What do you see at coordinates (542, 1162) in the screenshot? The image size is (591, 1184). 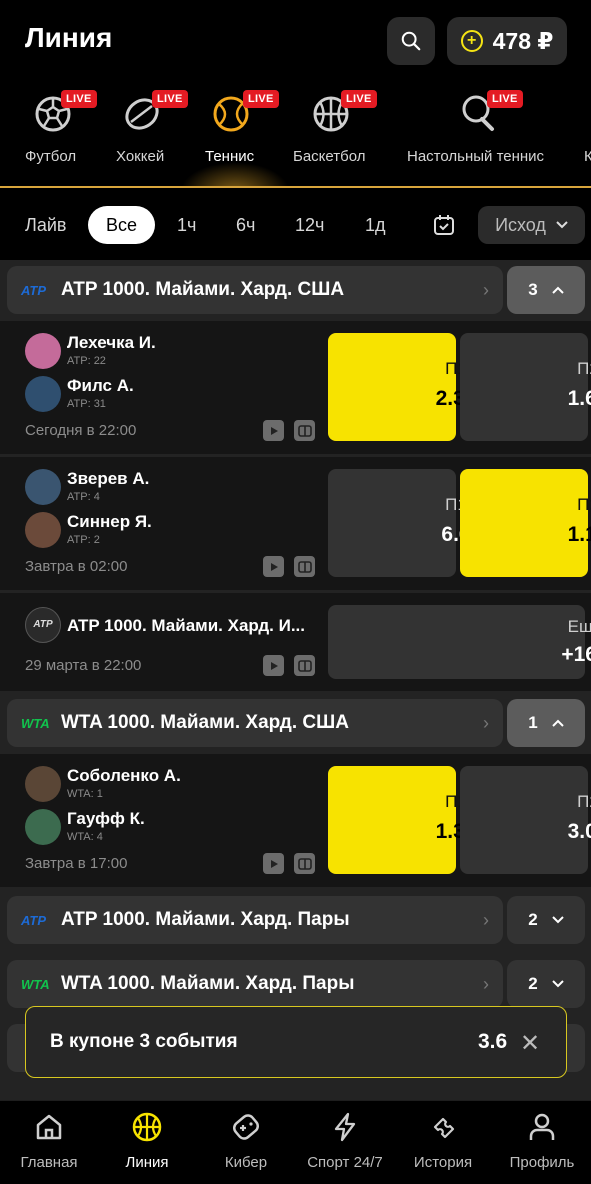 I see `nav-label: Профиль` at bounding box center [542, 1162].